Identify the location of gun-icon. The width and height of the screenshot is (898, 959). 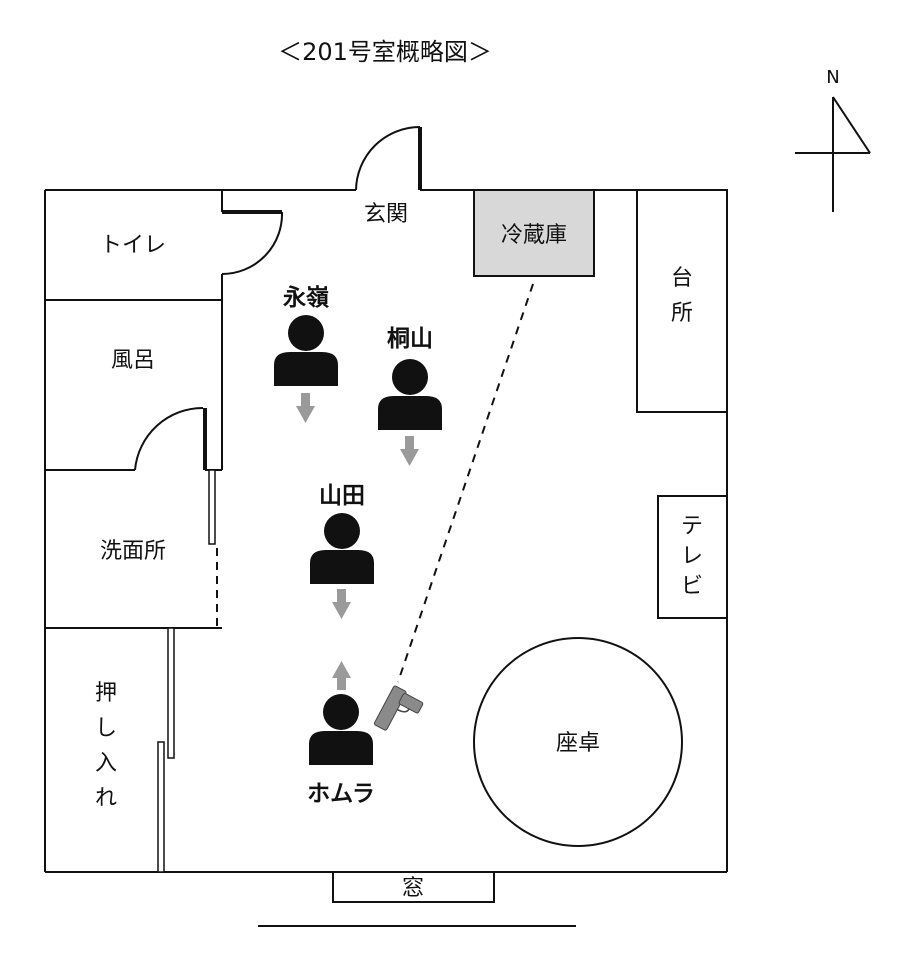
(398, 708).